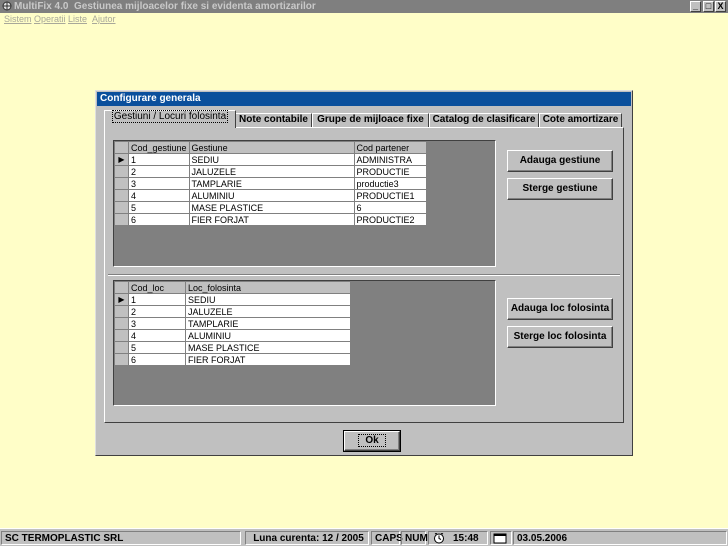  I want to click on cell: PRODUCTIE2, so click(390, 219).